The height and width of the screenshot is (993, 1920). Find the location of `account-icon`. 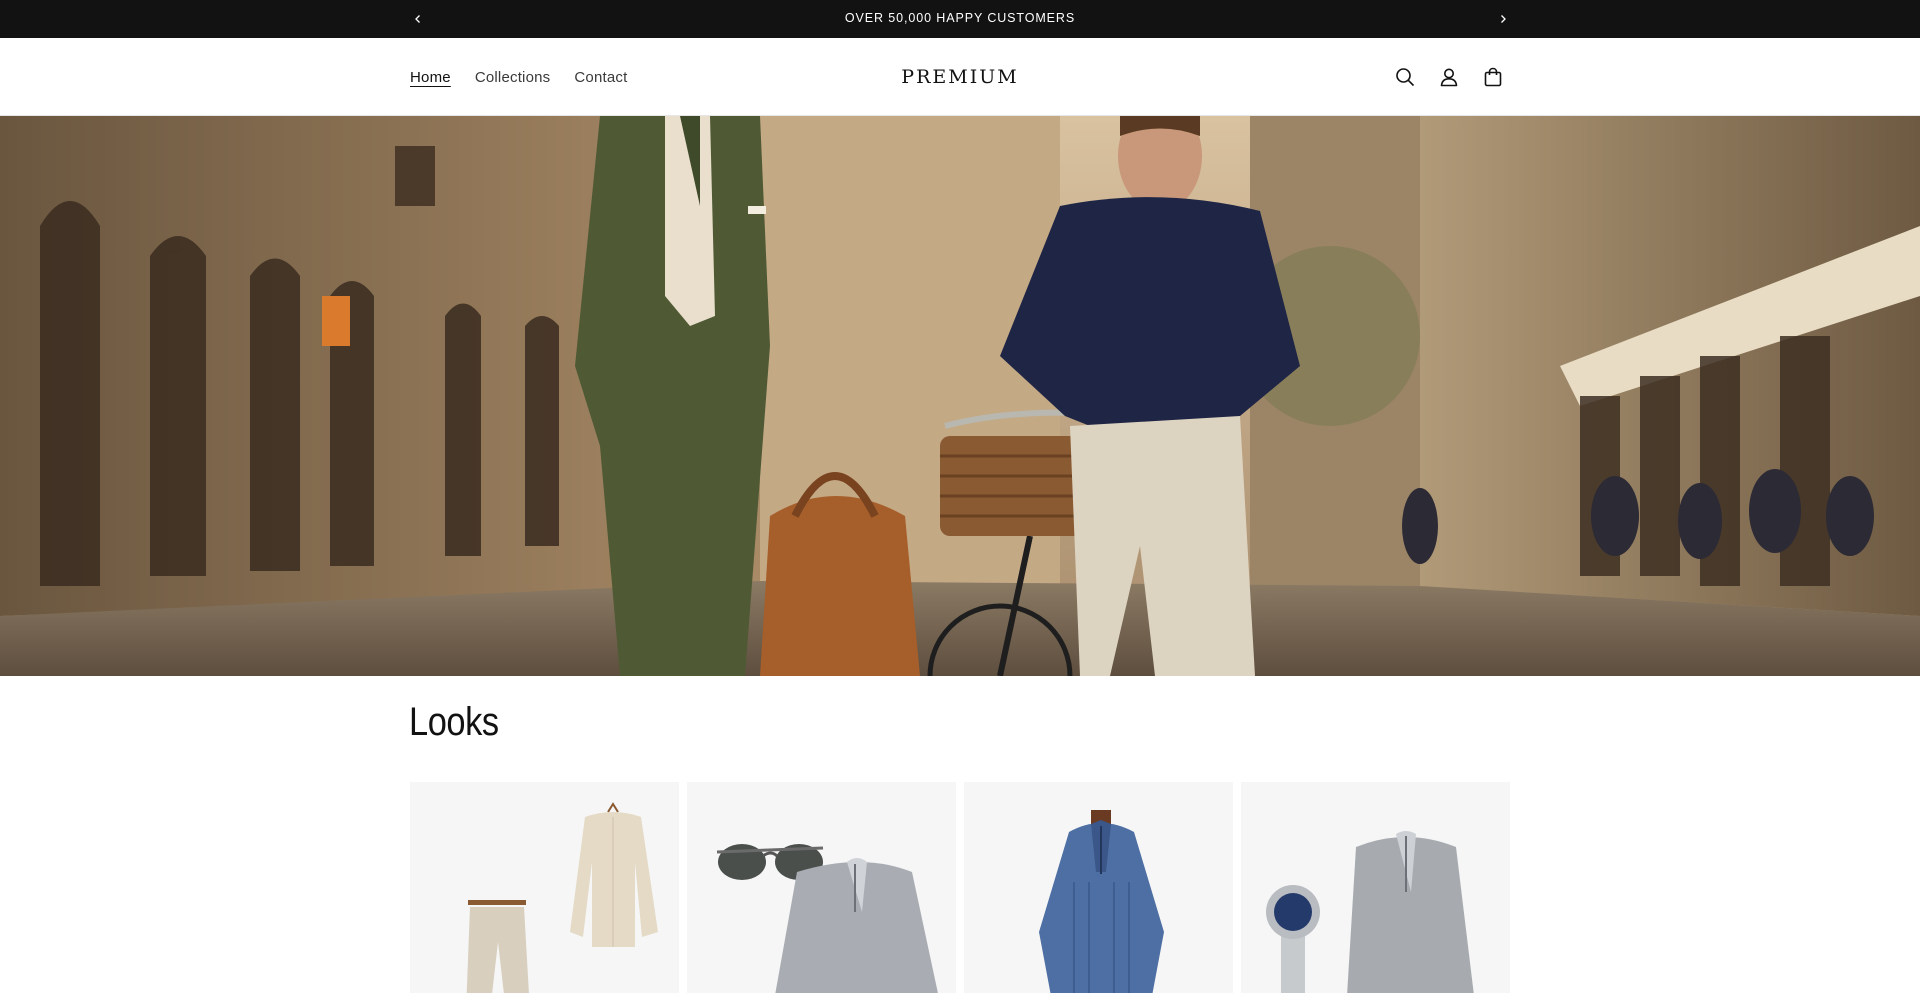

account-icon is located at coordinates (1449, 77).